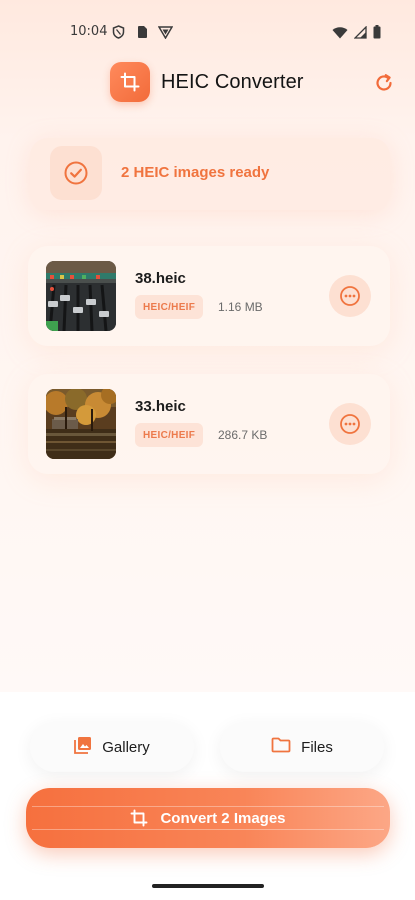  What do you see at coordinates (160, 406) in the screenshot?
I see `file-name: 33.heic` at bounding box center [160, 406].